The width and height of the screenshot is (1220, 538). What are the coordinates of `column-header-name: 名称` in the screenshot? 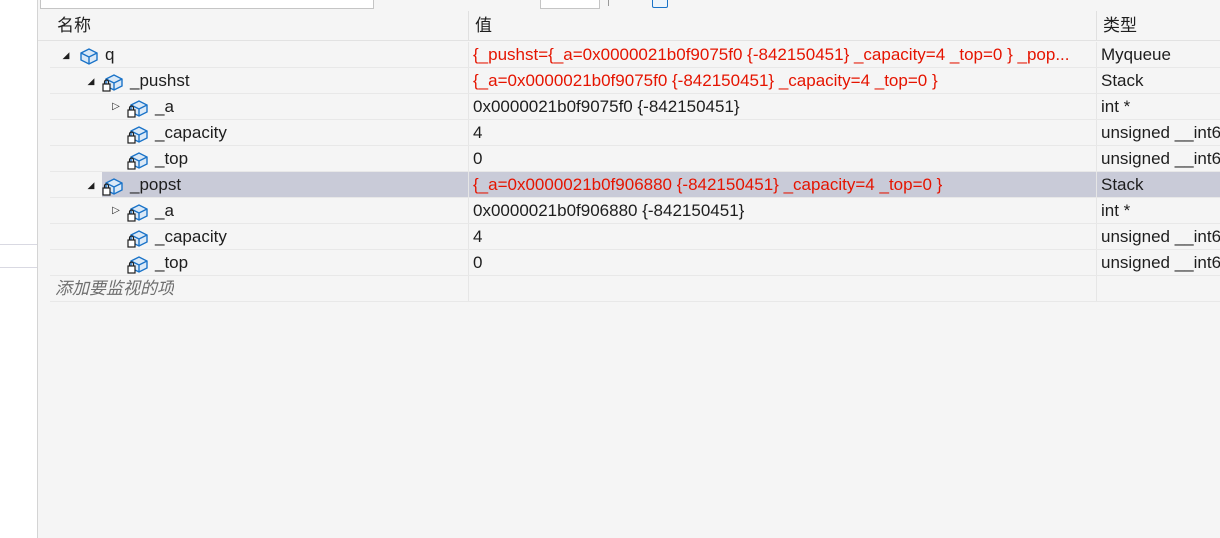 It's located at (259, 25).